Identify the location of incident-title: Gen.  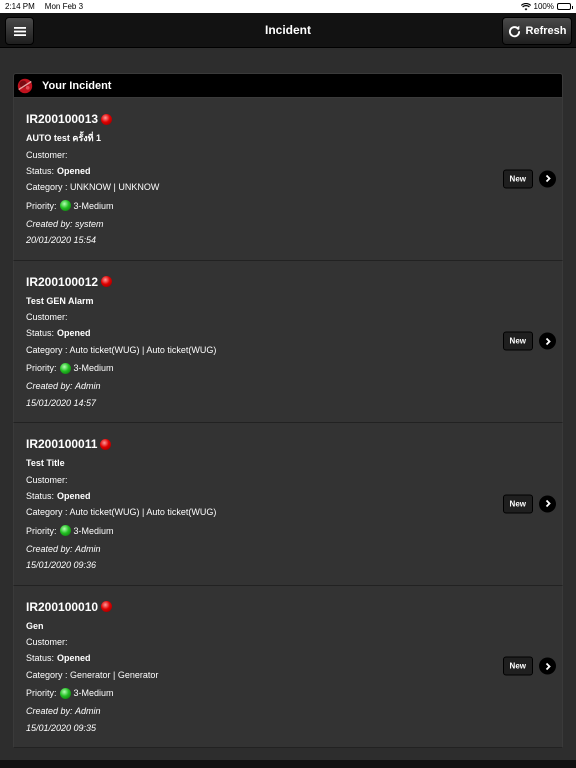
(35, 625).